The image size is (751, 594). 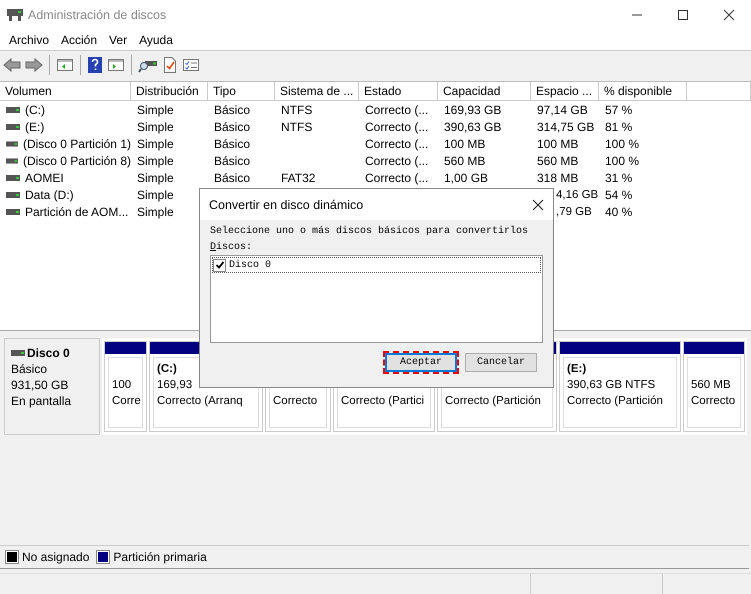 What do you see at coordinates (41, 401) in the screenshot?
I see `disk-status: En pantalla` at bounding box center [41, 401].